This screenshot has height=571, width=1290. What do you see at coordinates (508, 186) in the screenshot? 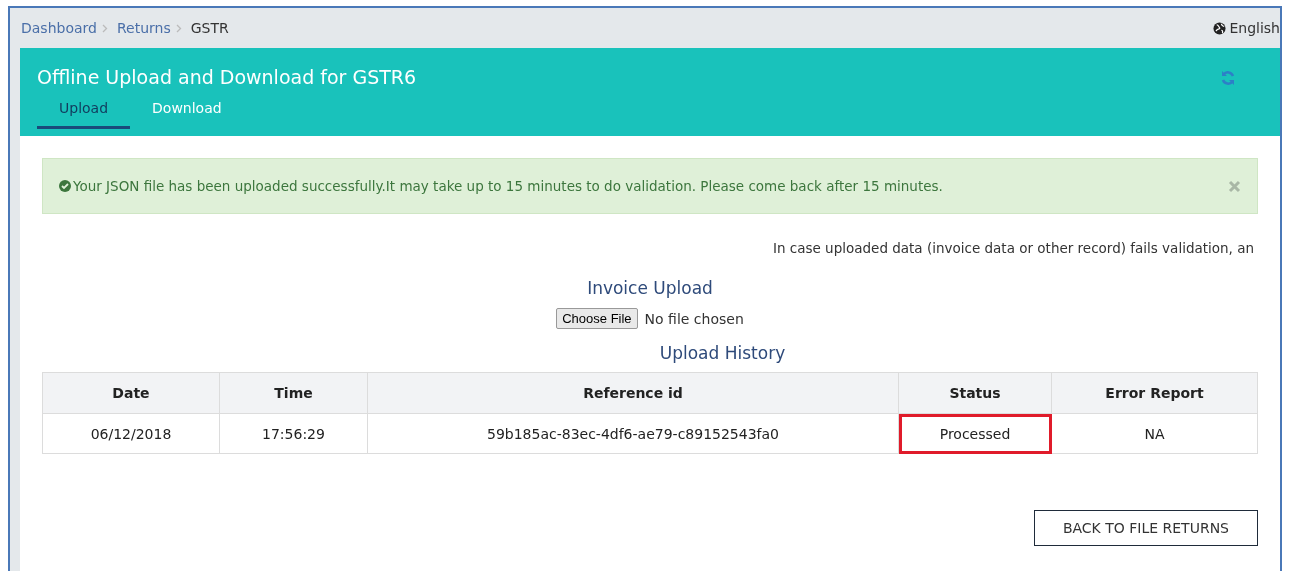
I see `alert-message: Your JSON file has been uploaded successfully.It may take up to 15 minutes to do validation. Please come back after 15 minutes.` at bounding box center [508, 186].